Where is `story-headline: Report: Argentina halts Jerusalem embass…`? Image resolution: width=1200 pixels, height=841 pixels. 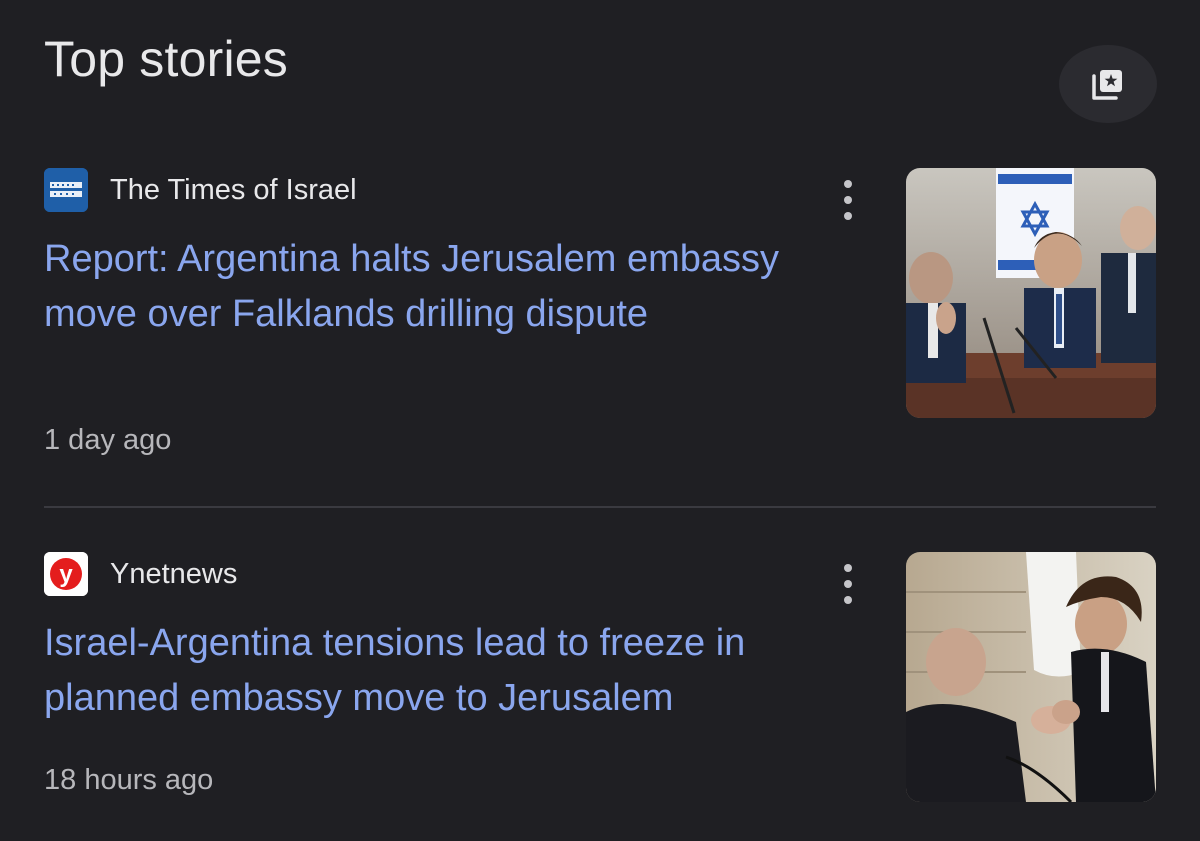
story-headline: Report: Argentina halts Jerusalem embass… is located at coordinates (444, 287).